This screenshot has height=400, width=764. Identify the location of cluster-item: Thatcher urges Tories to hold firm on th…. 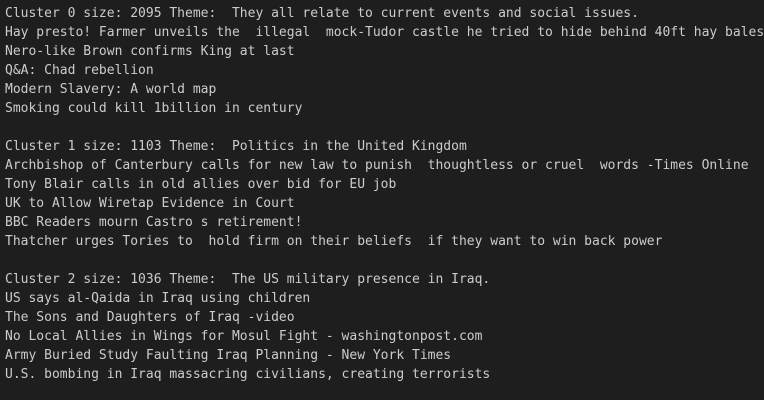
(334, 241).